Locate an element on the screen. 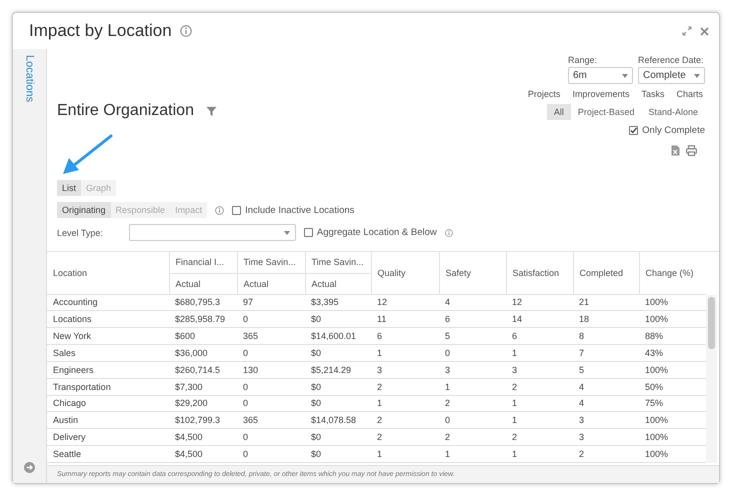 The image size is (732, 494). scope-segment: Stand-Alone is located at coordinates (673, 112).